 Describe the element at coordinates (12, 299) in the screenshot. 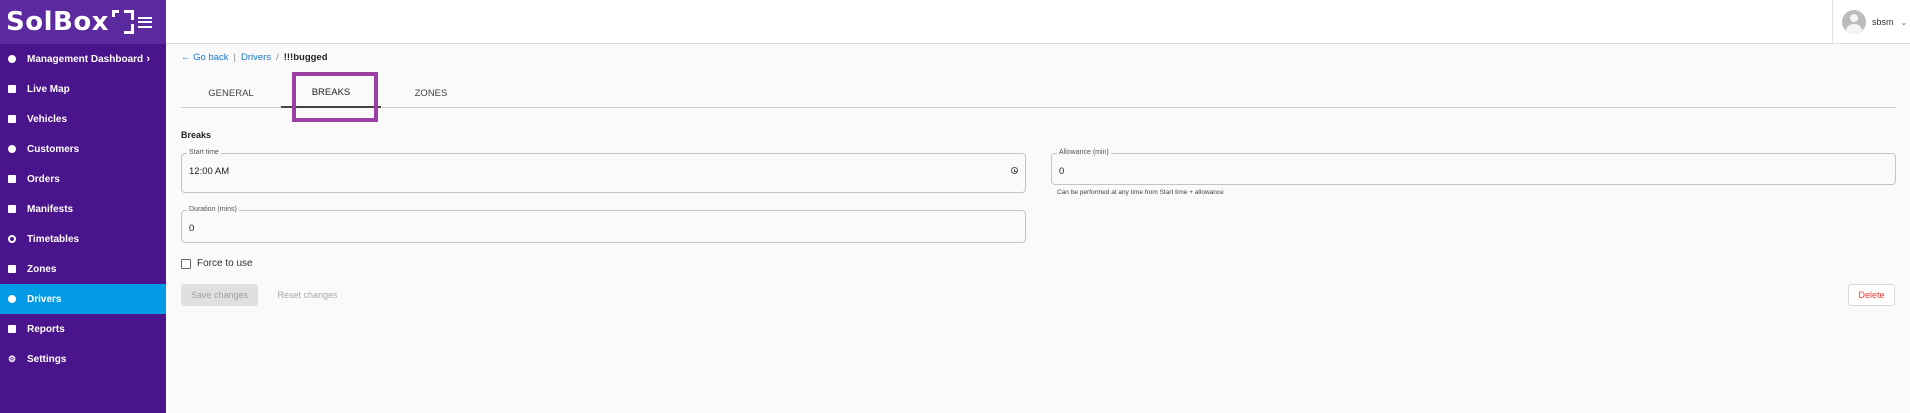

I see `driver-icon` at that location.